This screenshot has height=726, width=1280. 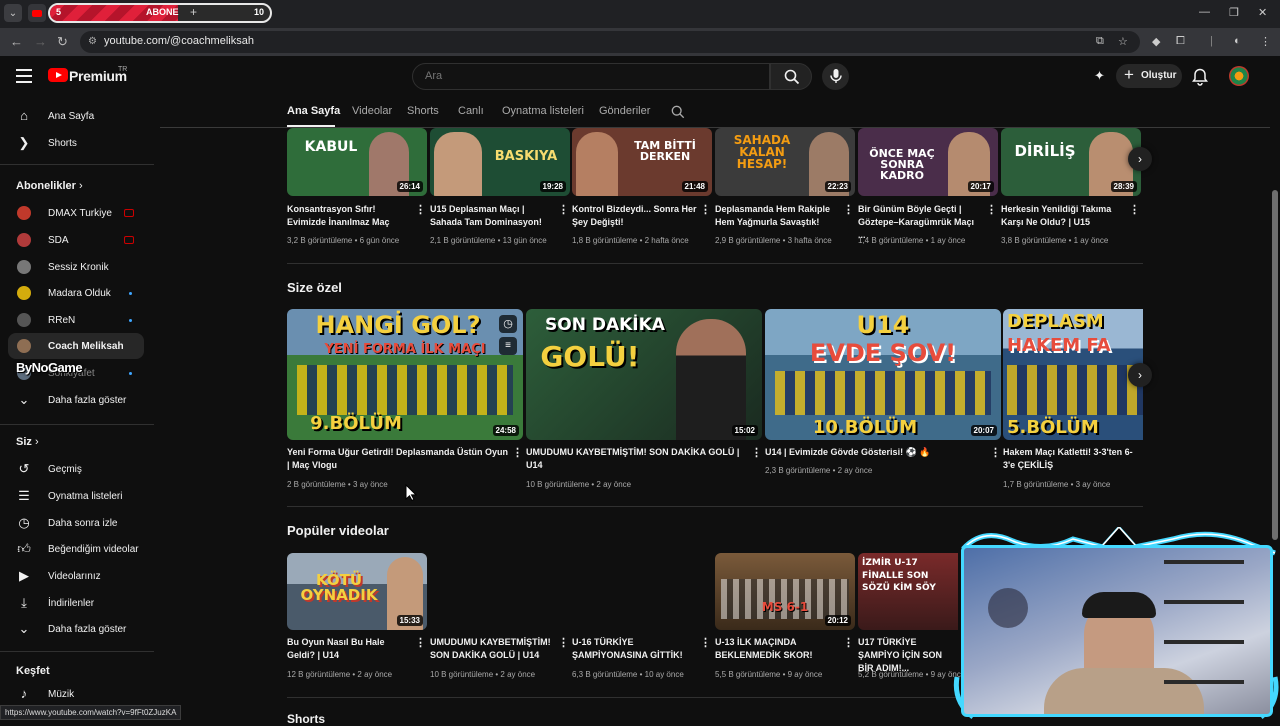 I want to click on address-bar: ⚙ youtube.com/@coachmeliksah ⧉ ☆, so click(x=610, y=42).